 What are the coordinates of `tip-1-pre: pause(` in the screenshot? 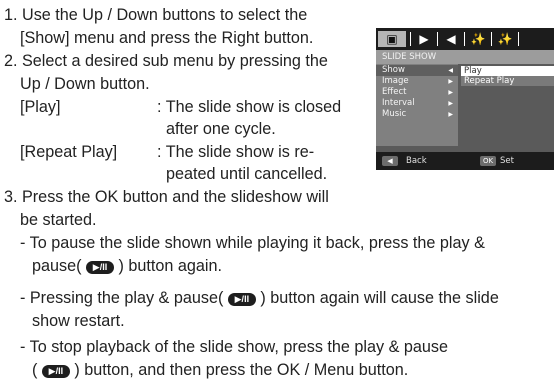 It's located at (57, 266).